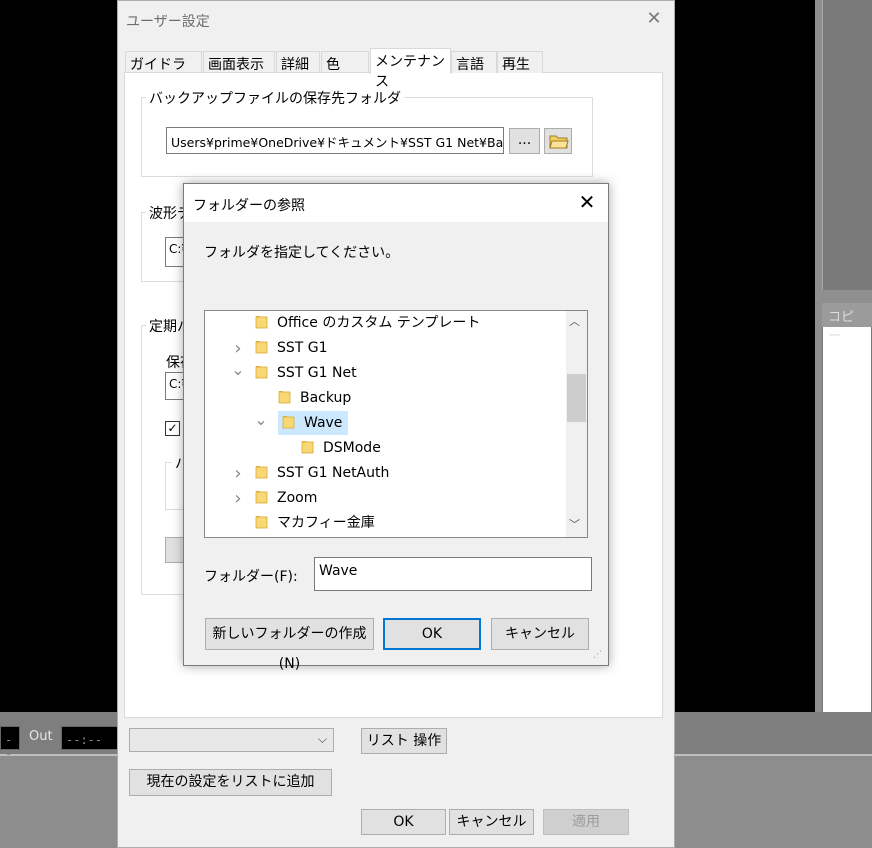 This screenshot has width=872, height=848. I want to click on video-preview-left, so click(59, 356).